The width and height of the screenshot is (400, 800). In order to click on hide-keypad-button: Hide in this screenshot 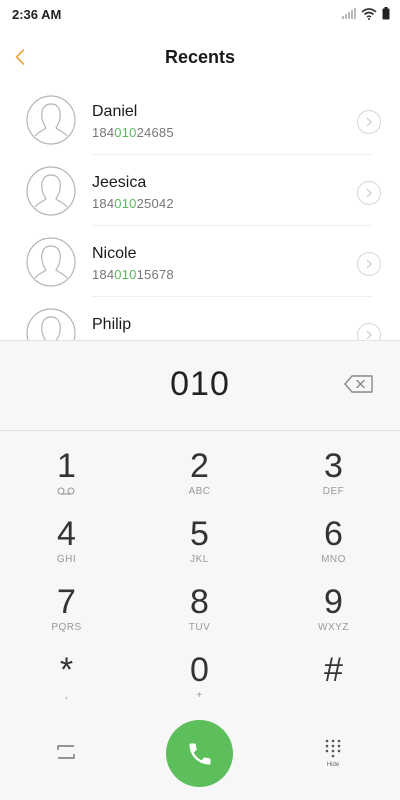, I will do `click(333, 754)`.